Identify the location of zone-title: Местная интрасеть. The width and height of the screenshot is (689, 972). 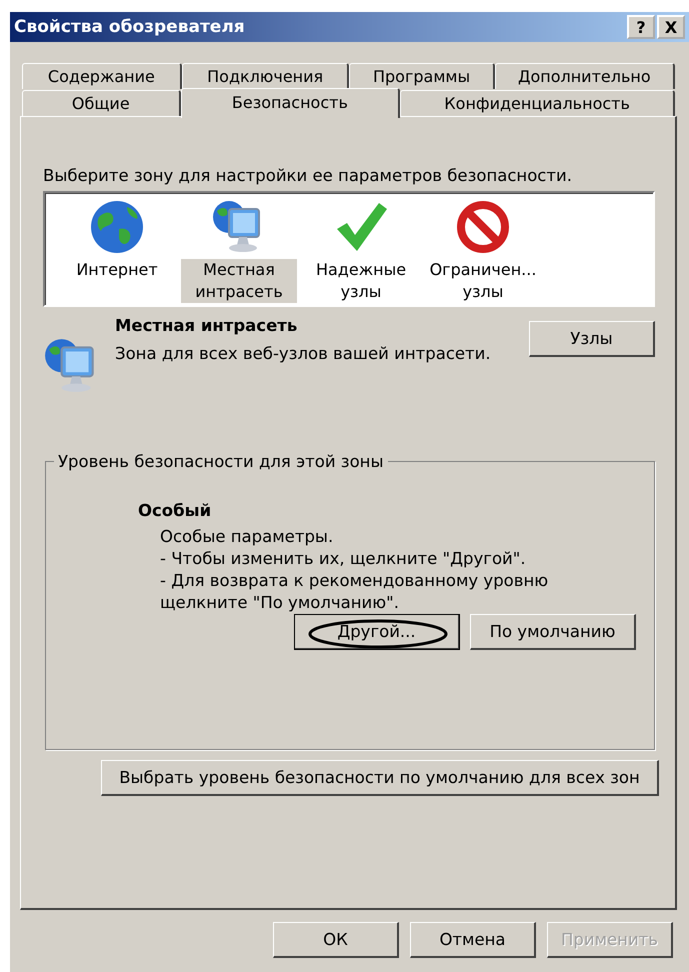
(206, 326).